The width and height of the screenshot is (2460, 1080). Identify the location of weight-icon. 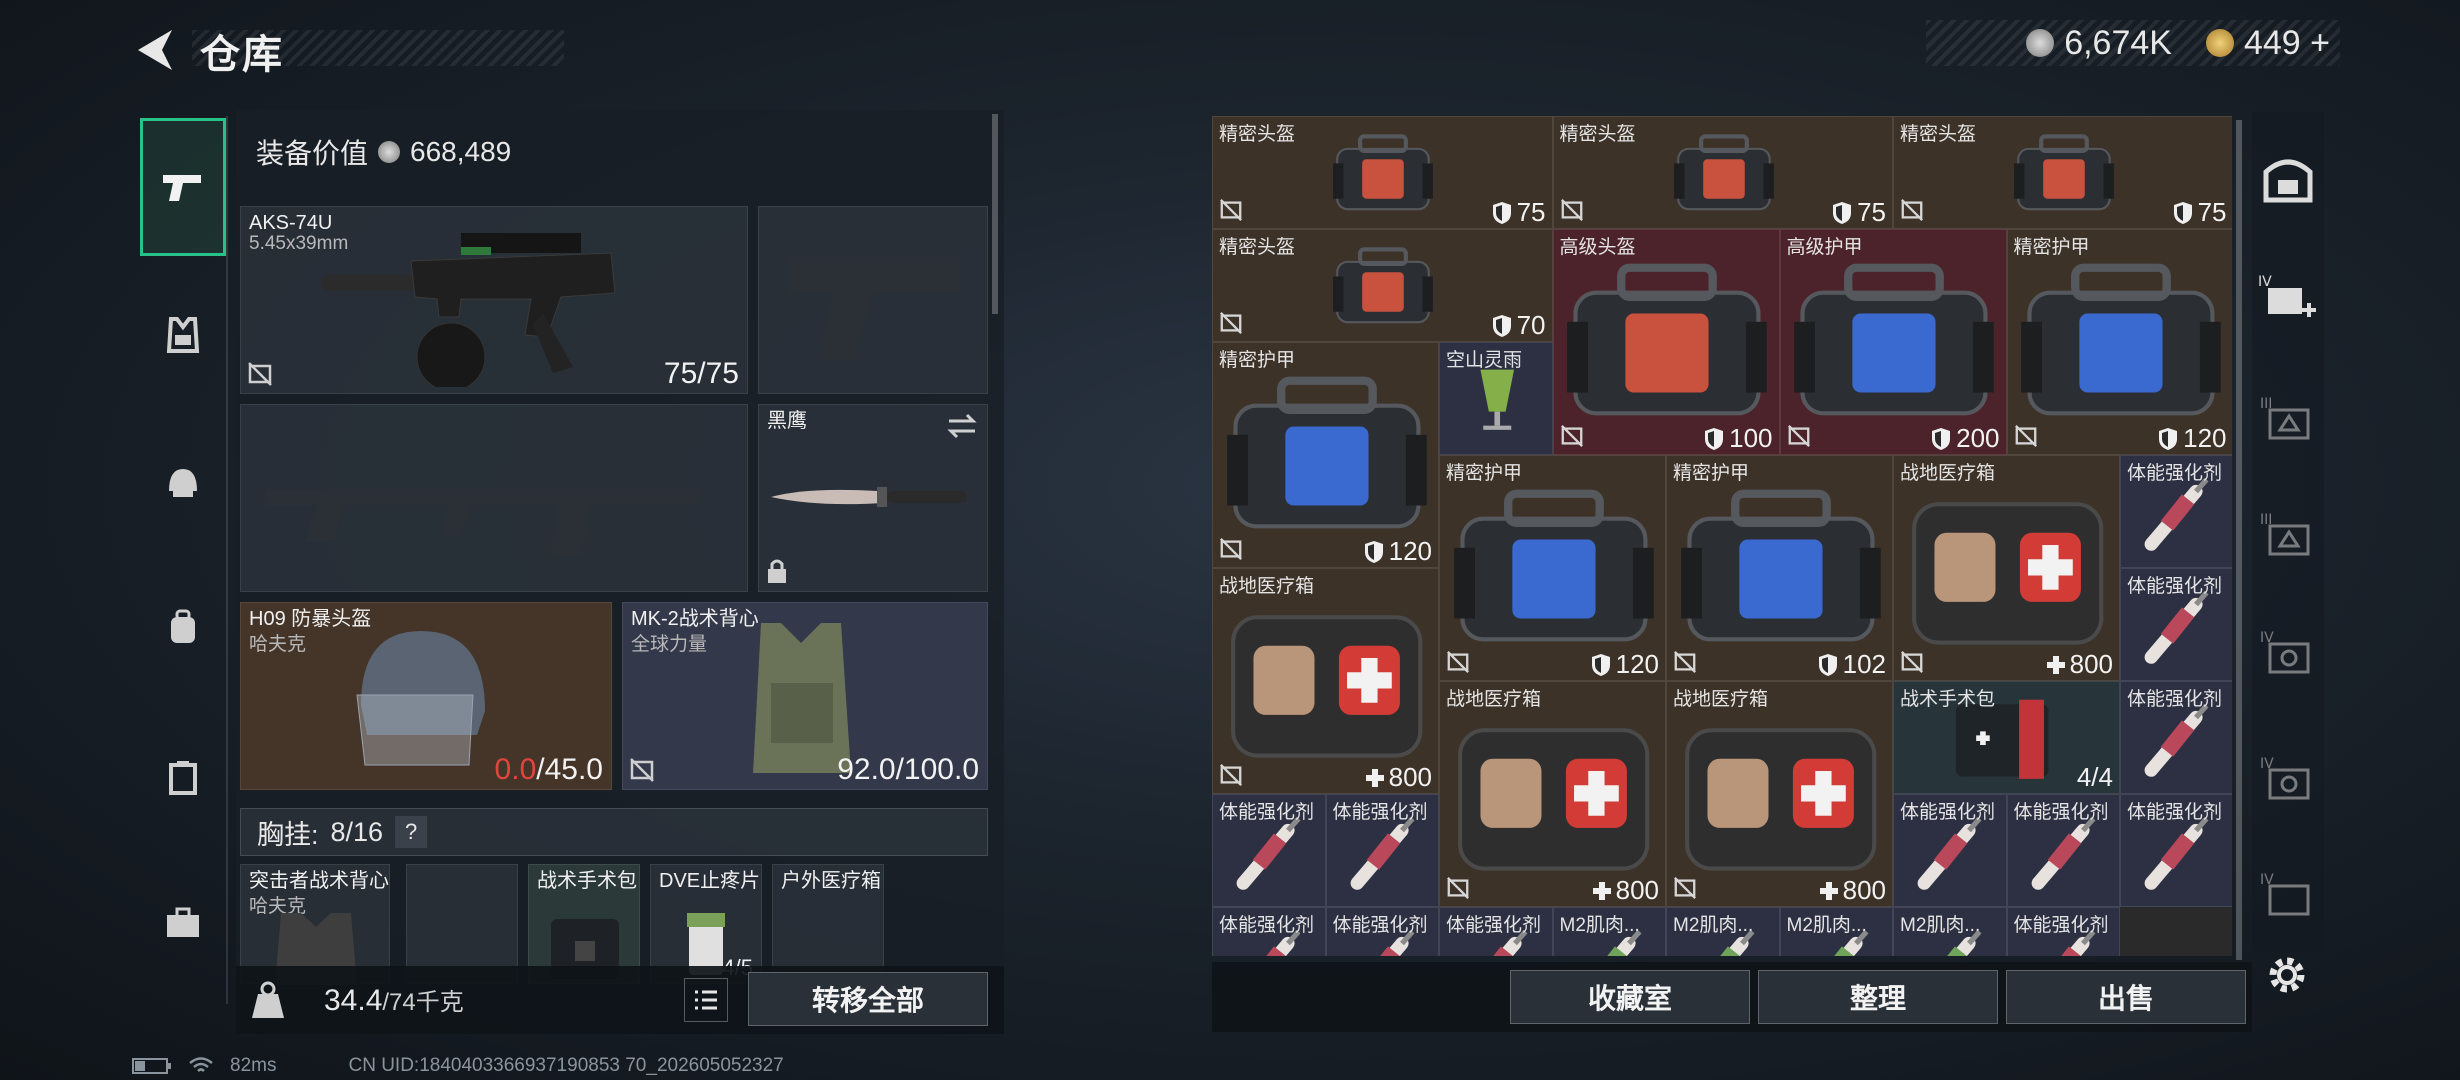
(268, 999).